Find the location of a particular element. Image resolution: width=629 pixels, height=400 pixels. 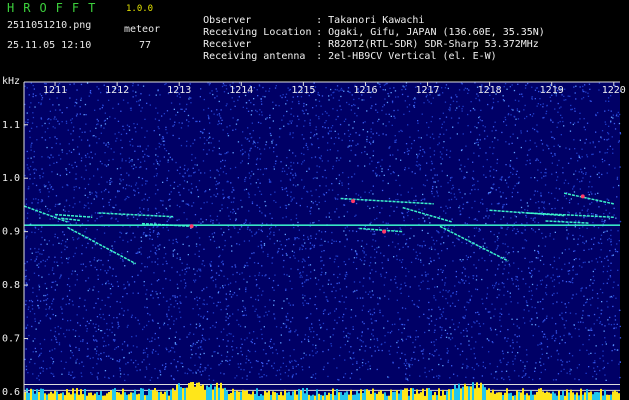

x-tick-label: 1215 is located at coordinates (303, 90).